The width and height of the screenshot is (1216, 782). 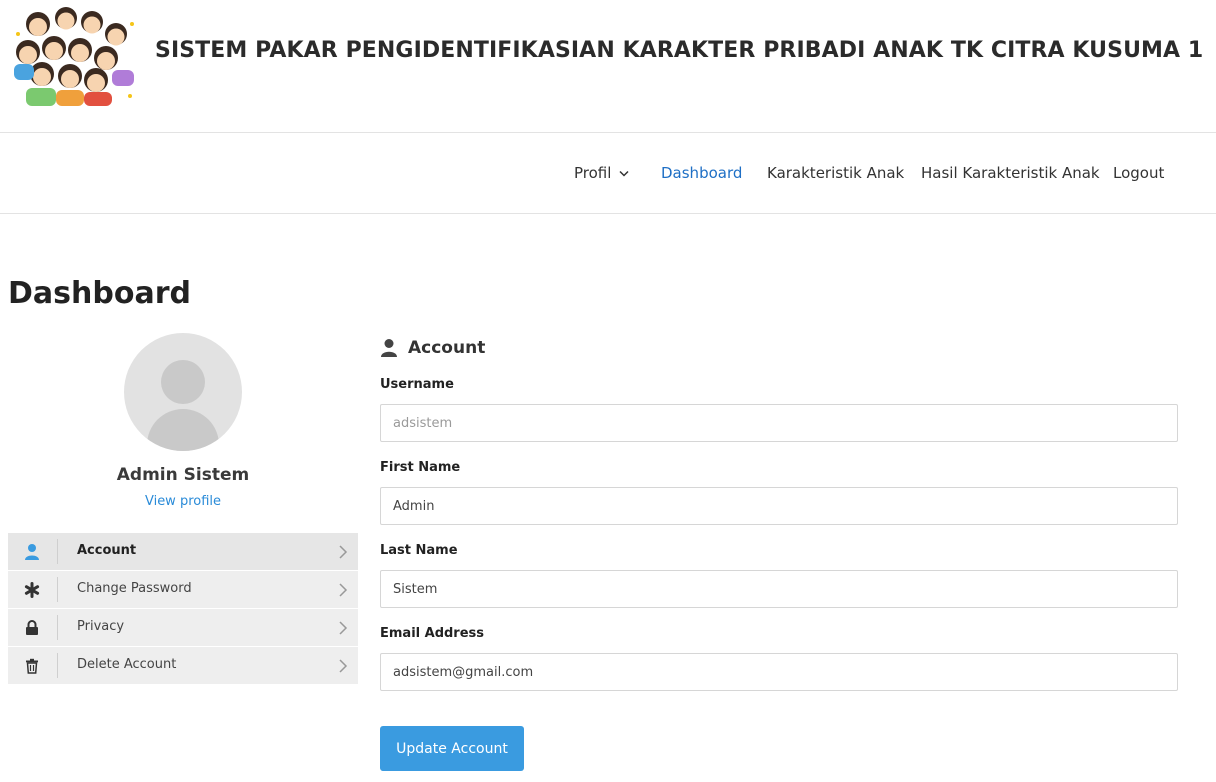 I want to click on first-name-label: First Name, so click(x=420, y=467).